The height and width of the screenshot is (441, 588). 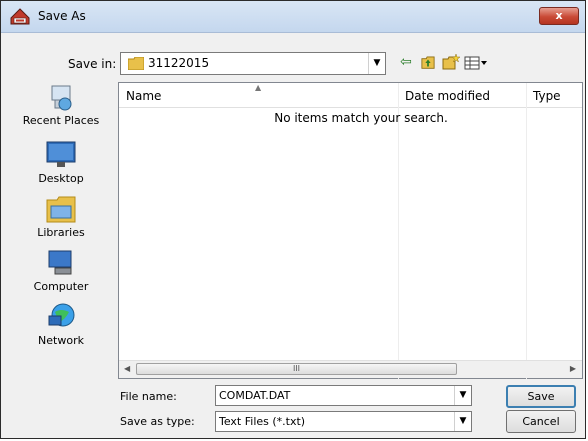 I want to click on place-label: Recent Places, so click(x=61, y=120).